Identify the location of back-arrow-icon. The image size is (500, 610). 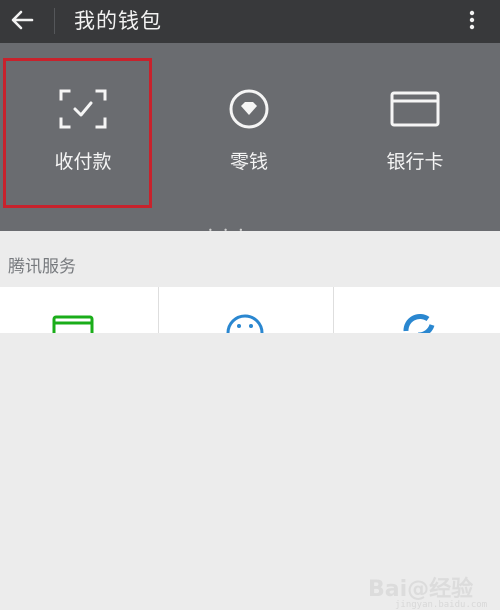
(24, 20).